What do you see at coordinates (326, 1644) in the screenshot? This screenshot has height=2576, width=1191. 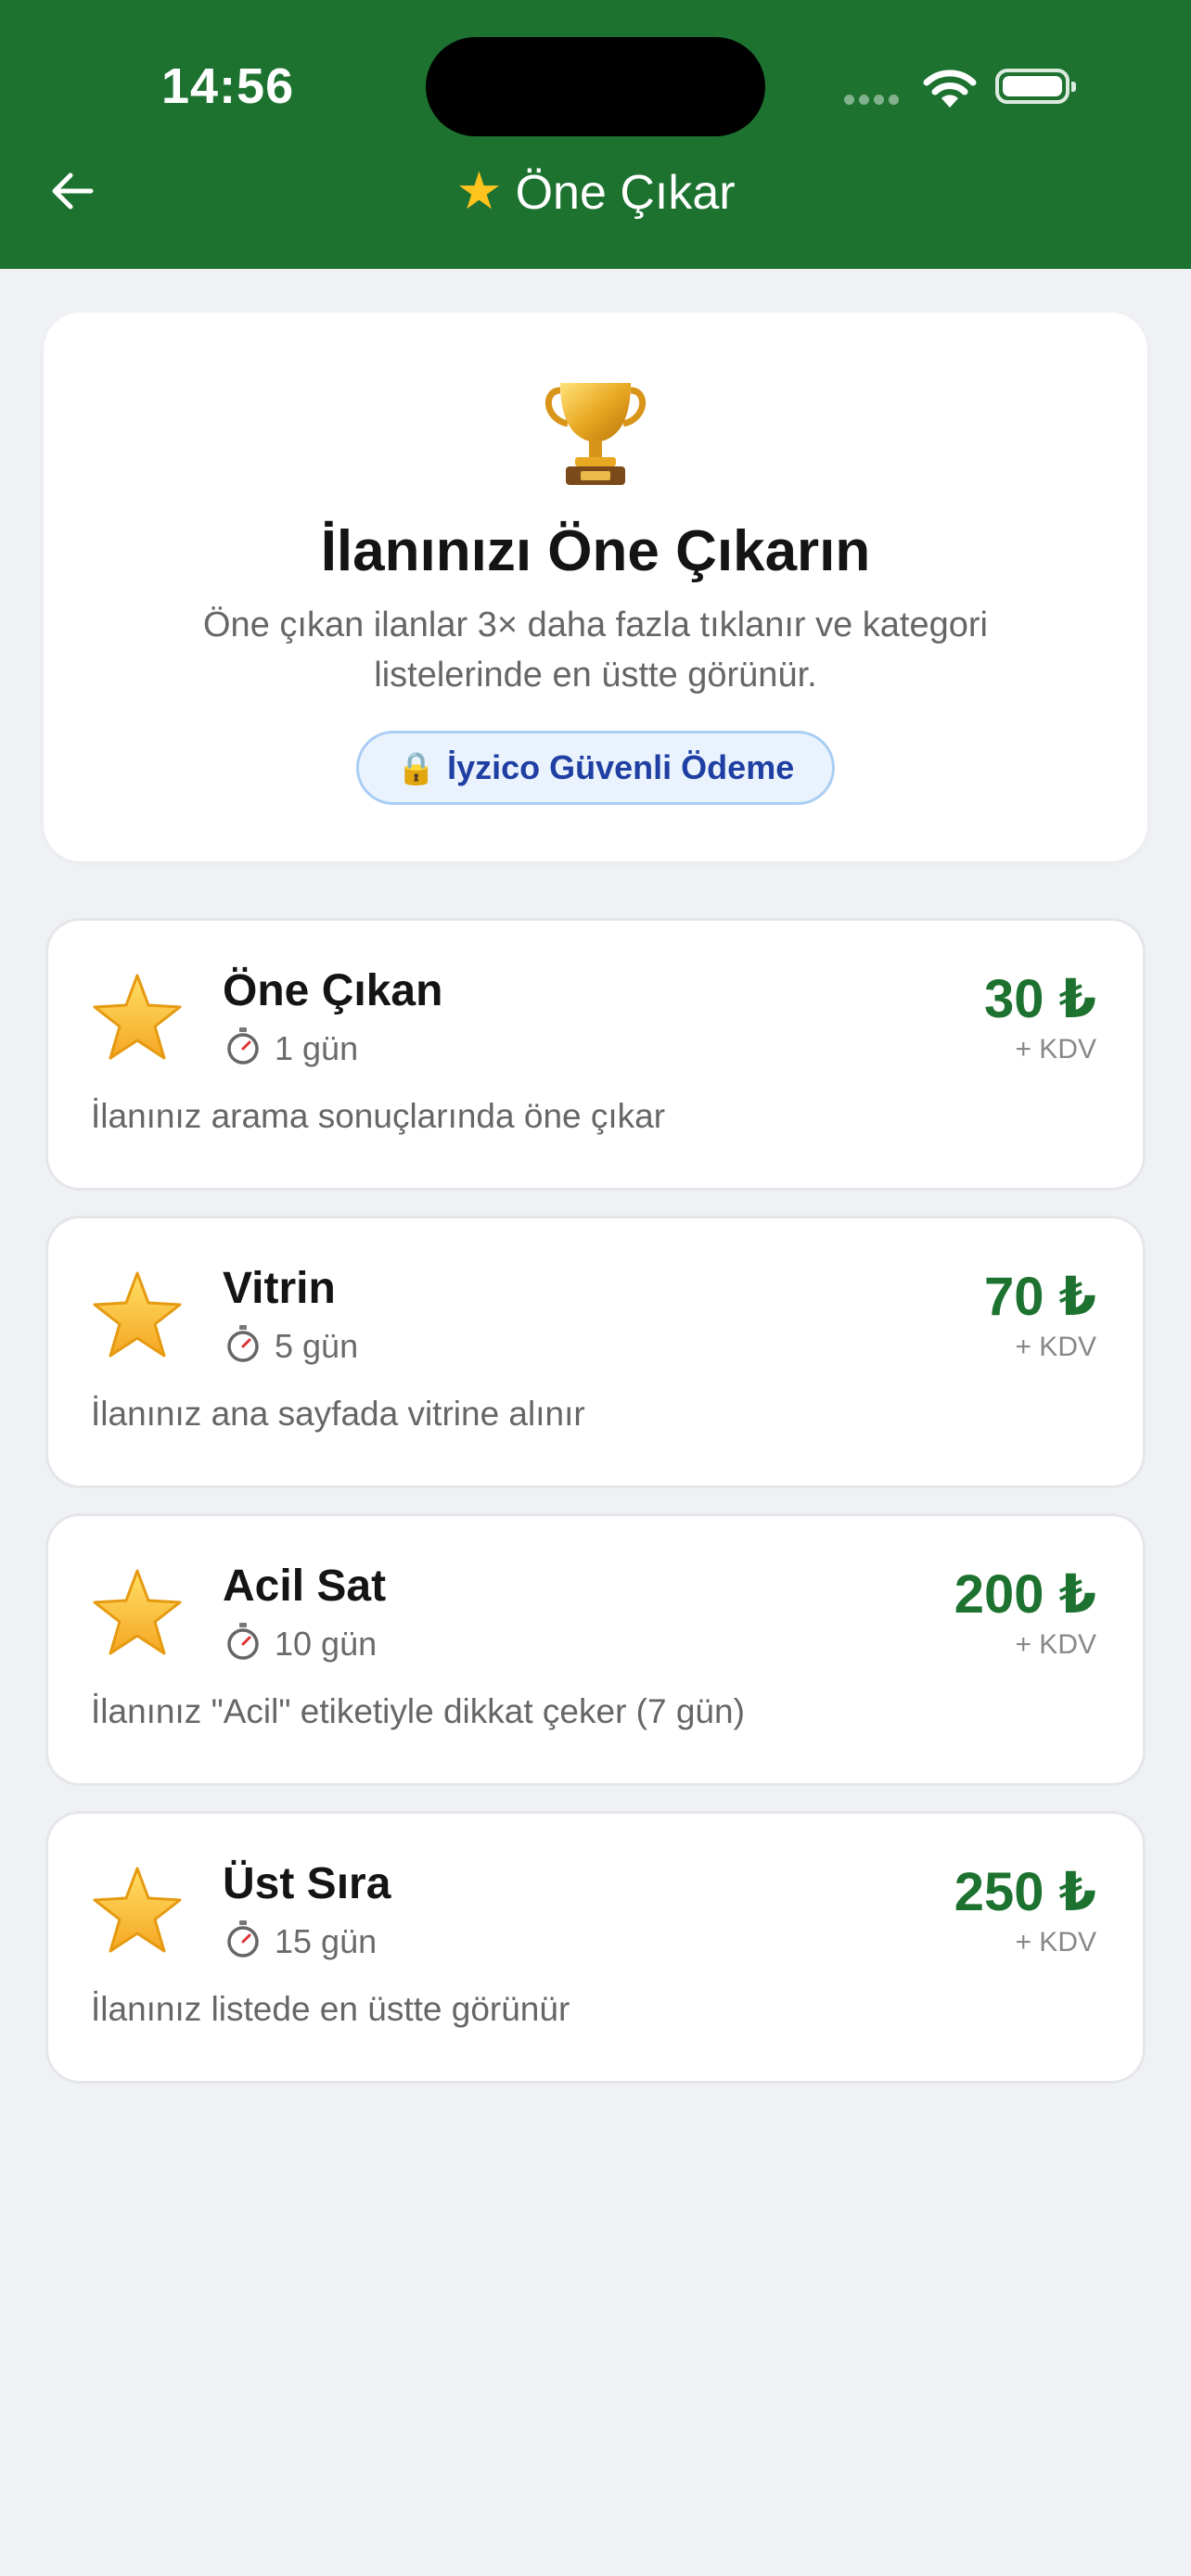 I see `plan-duration-text: 10 gün` at bounding box center [326, 1644].